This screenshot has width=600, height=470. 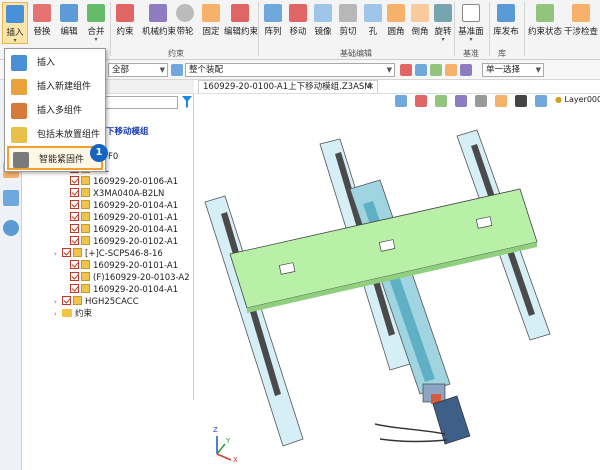 What do you see at coordinates (506, 23) in the screenshot?
I see `library-publish-button: 库发布` at bounding box center [506, 23].